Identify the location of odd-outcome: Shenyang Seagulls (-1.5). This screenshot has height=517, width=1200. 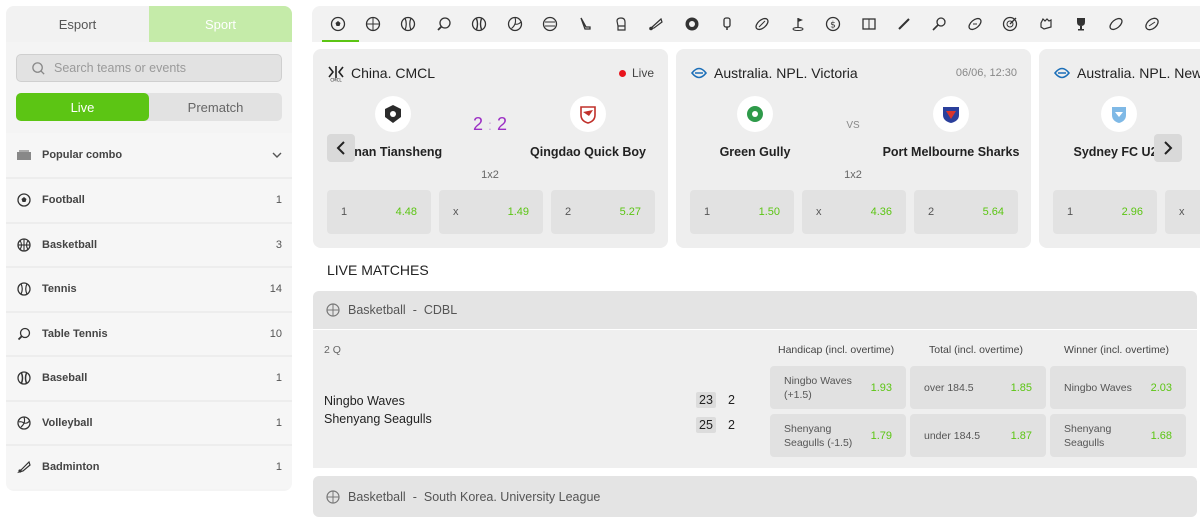
(818, 435).